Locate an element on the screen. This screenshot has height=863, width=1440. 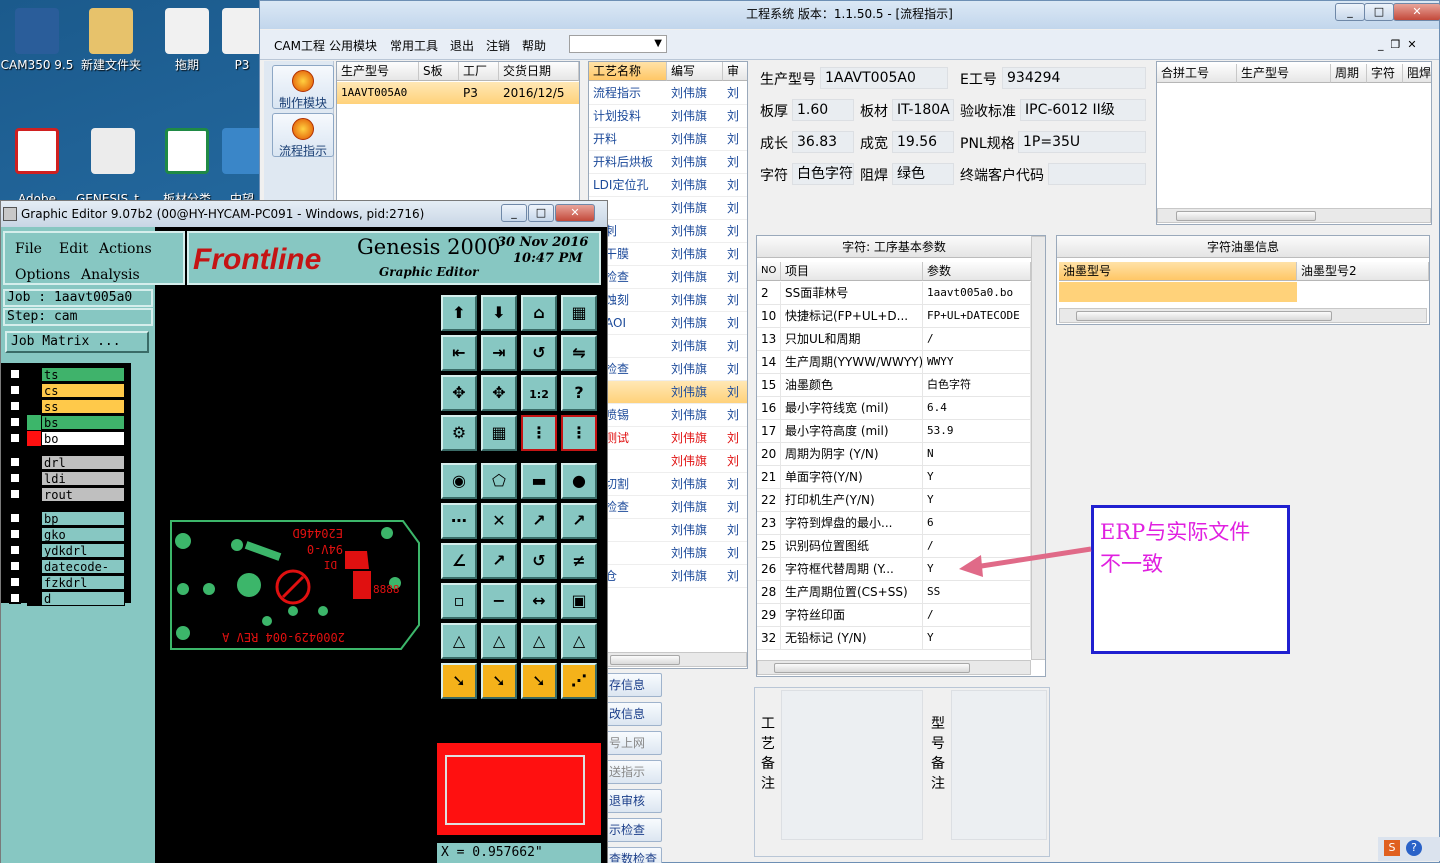
length-field: 36.83 is located at coordinates (823, 142).